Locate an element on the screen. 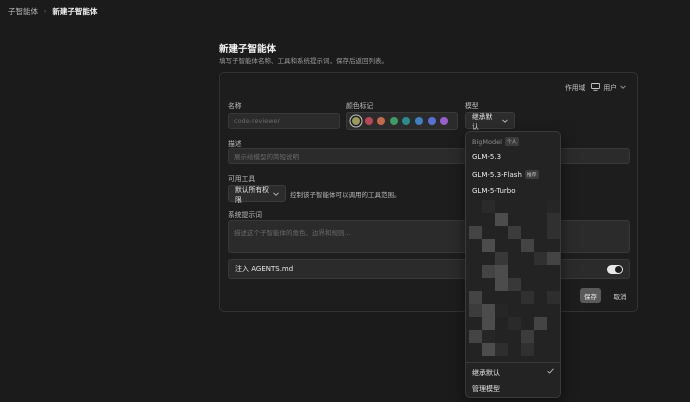 The width and height of the screenshot is (690, 402). scope-dropdown: 用户 is located at coordinates (608, 87).